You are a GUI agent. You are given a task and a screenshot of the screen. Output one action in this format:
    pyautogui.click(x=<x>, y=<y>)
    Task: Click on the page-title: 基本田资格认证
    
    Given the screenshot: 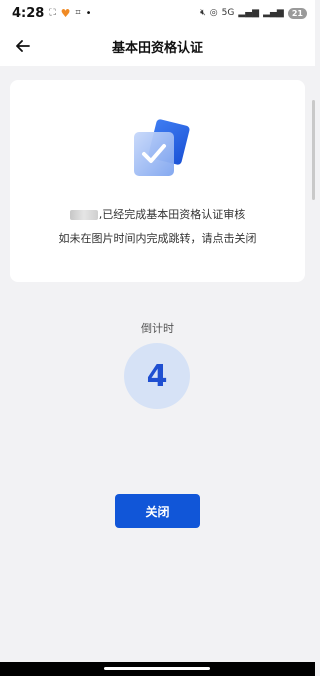 What is the action you would take?
    pyautogui.click(x=157, y=48)
    